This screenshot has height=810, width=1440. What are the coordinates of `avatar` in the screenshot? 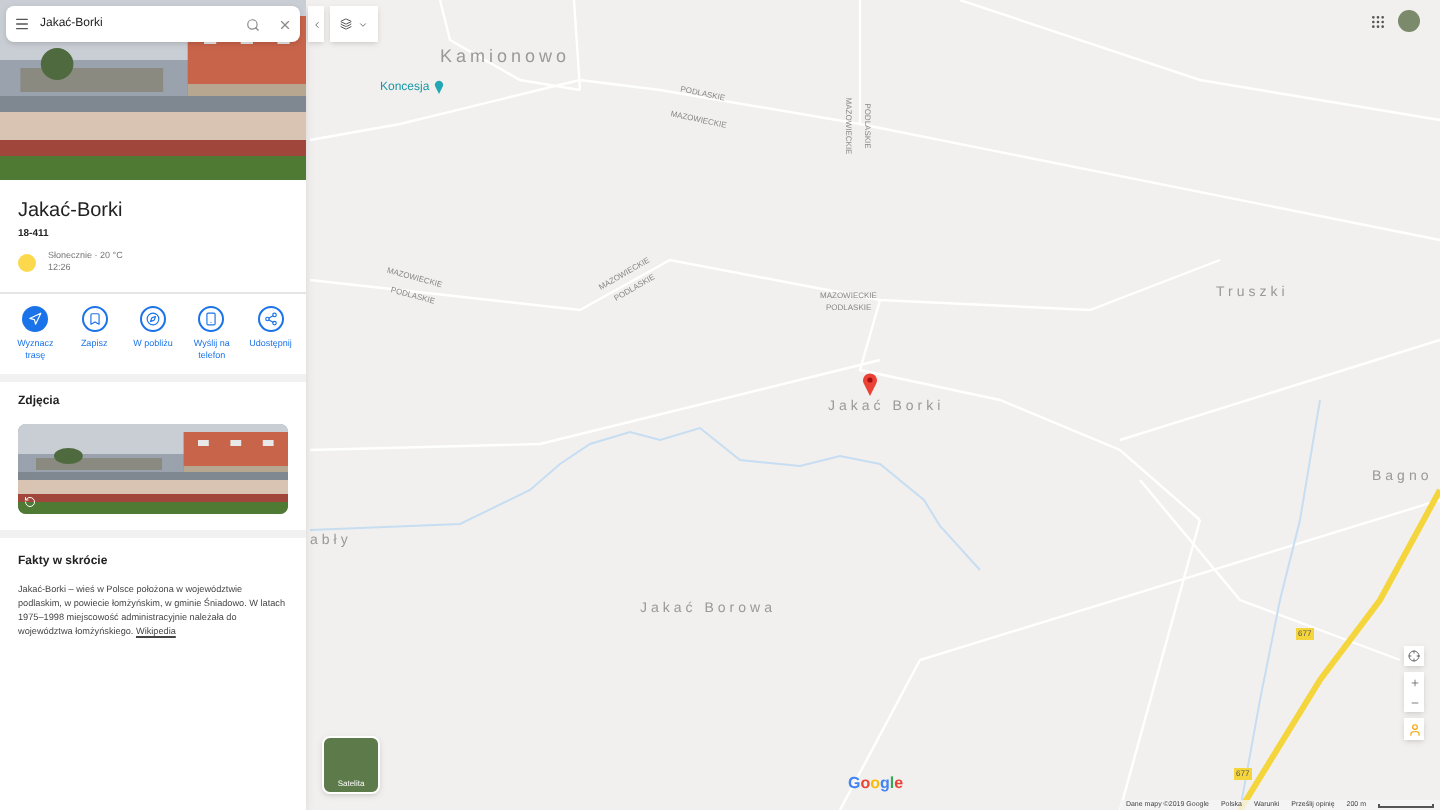 It's located at (1409, 21).